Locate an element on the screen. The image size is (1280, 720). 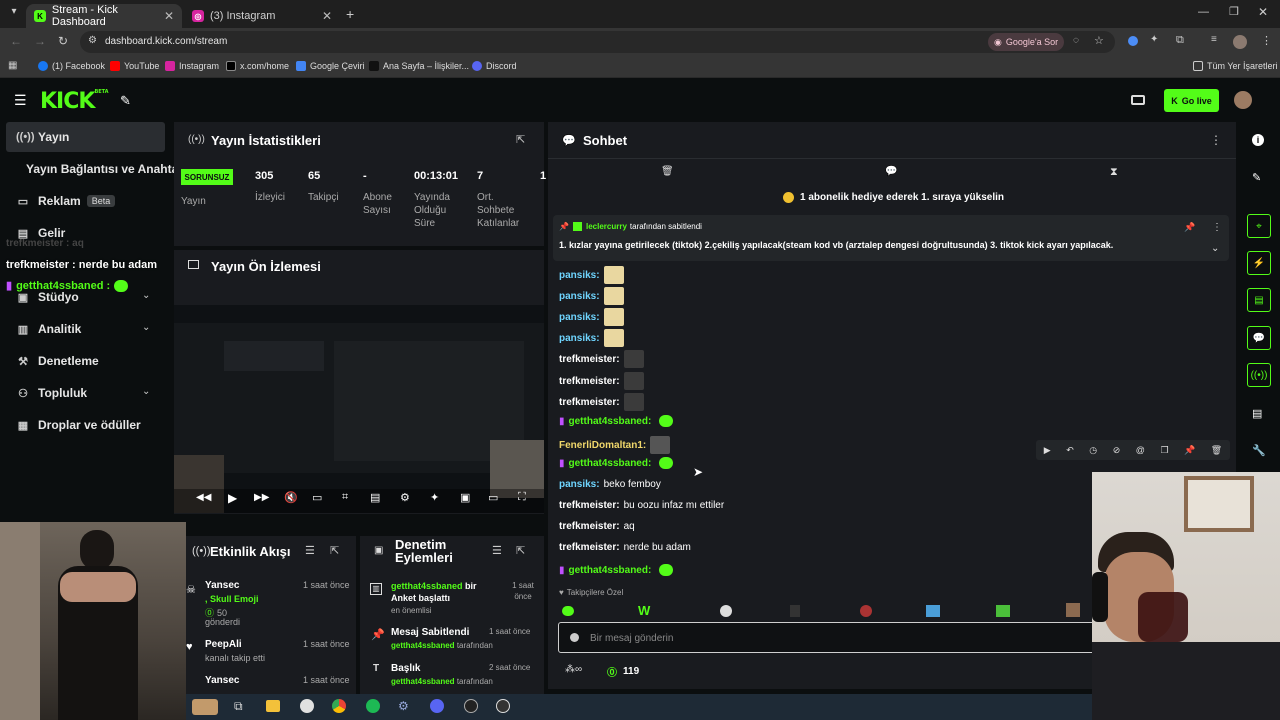
chat-input: Bir mesaj gönderin is located at coordinates (828, 637).